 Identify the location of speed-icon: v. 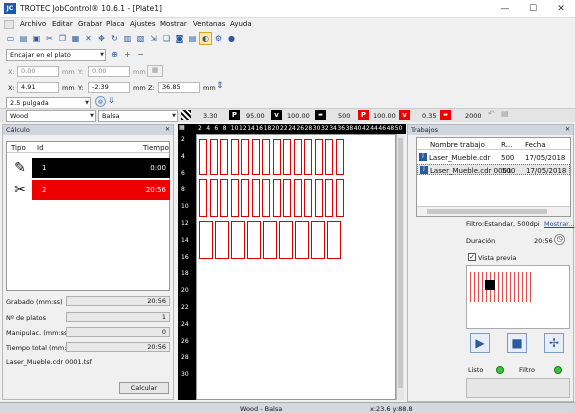
(276, 115).